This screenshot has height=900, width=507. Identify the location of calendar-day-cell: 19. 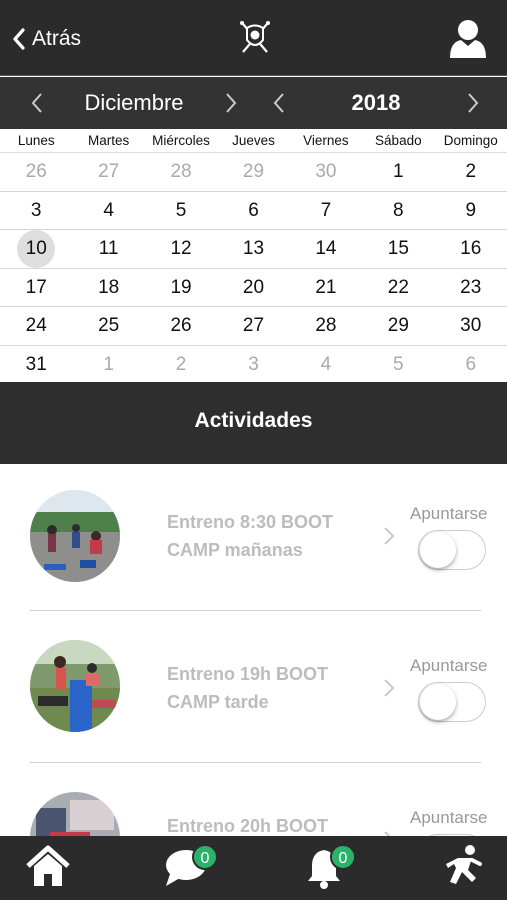
(181, 288).